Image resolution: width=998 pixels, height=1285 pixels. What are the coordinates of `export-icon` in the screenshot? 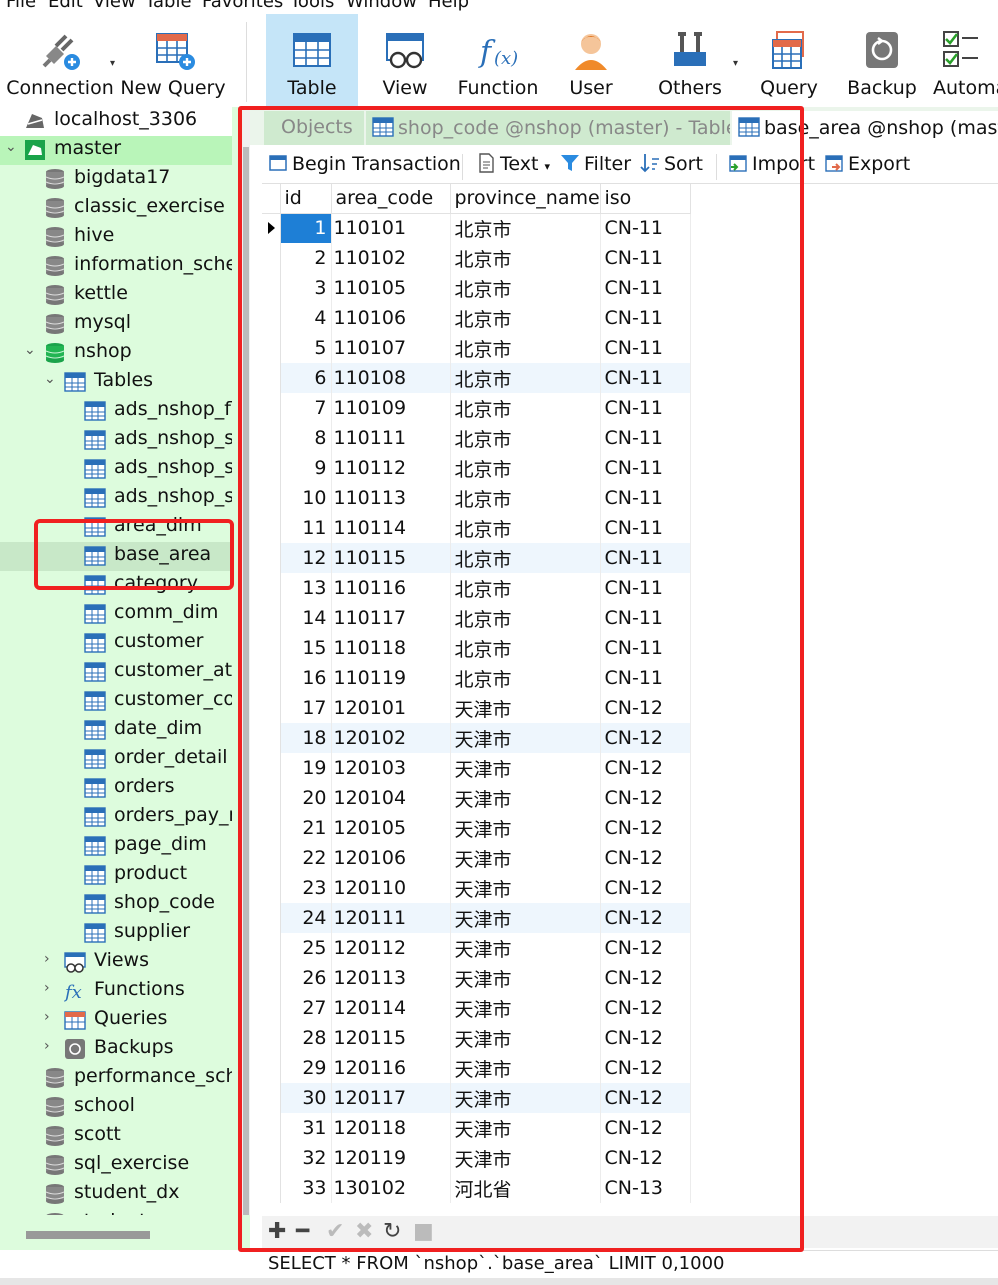 It's located at (834, 163).